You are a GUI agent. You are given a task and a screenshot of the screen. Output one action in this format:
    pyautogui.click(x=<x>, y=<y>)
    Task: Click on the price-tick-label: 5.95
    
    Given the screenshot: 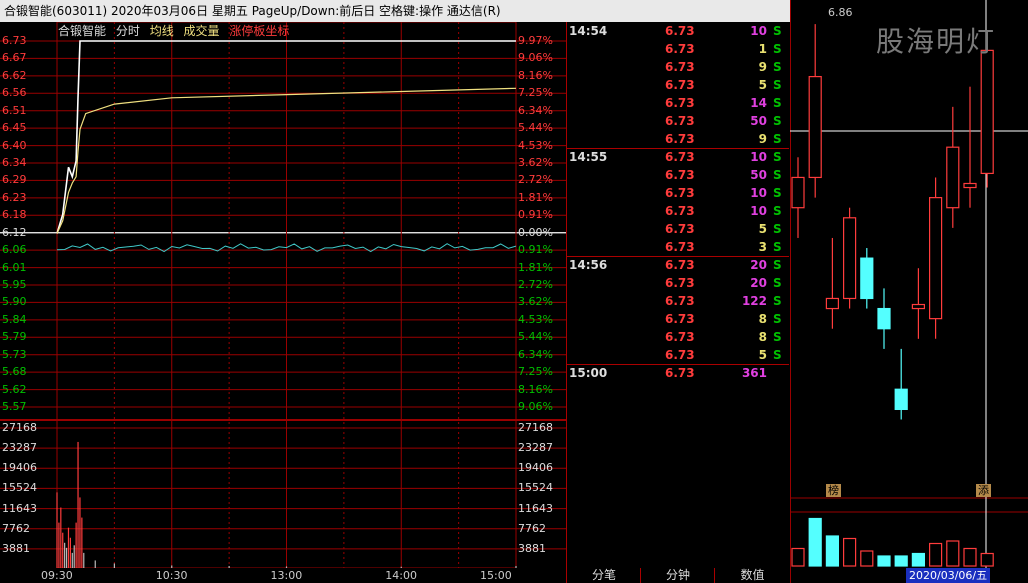 What is the action you would take?
    pyautogui.click(x=14, y=284)
    